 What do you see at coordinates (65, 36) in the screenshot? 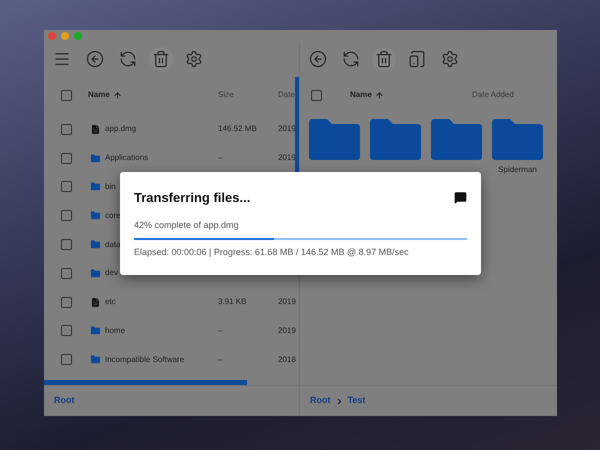
I see `minimize-icon` at bounding box center [65, 36].